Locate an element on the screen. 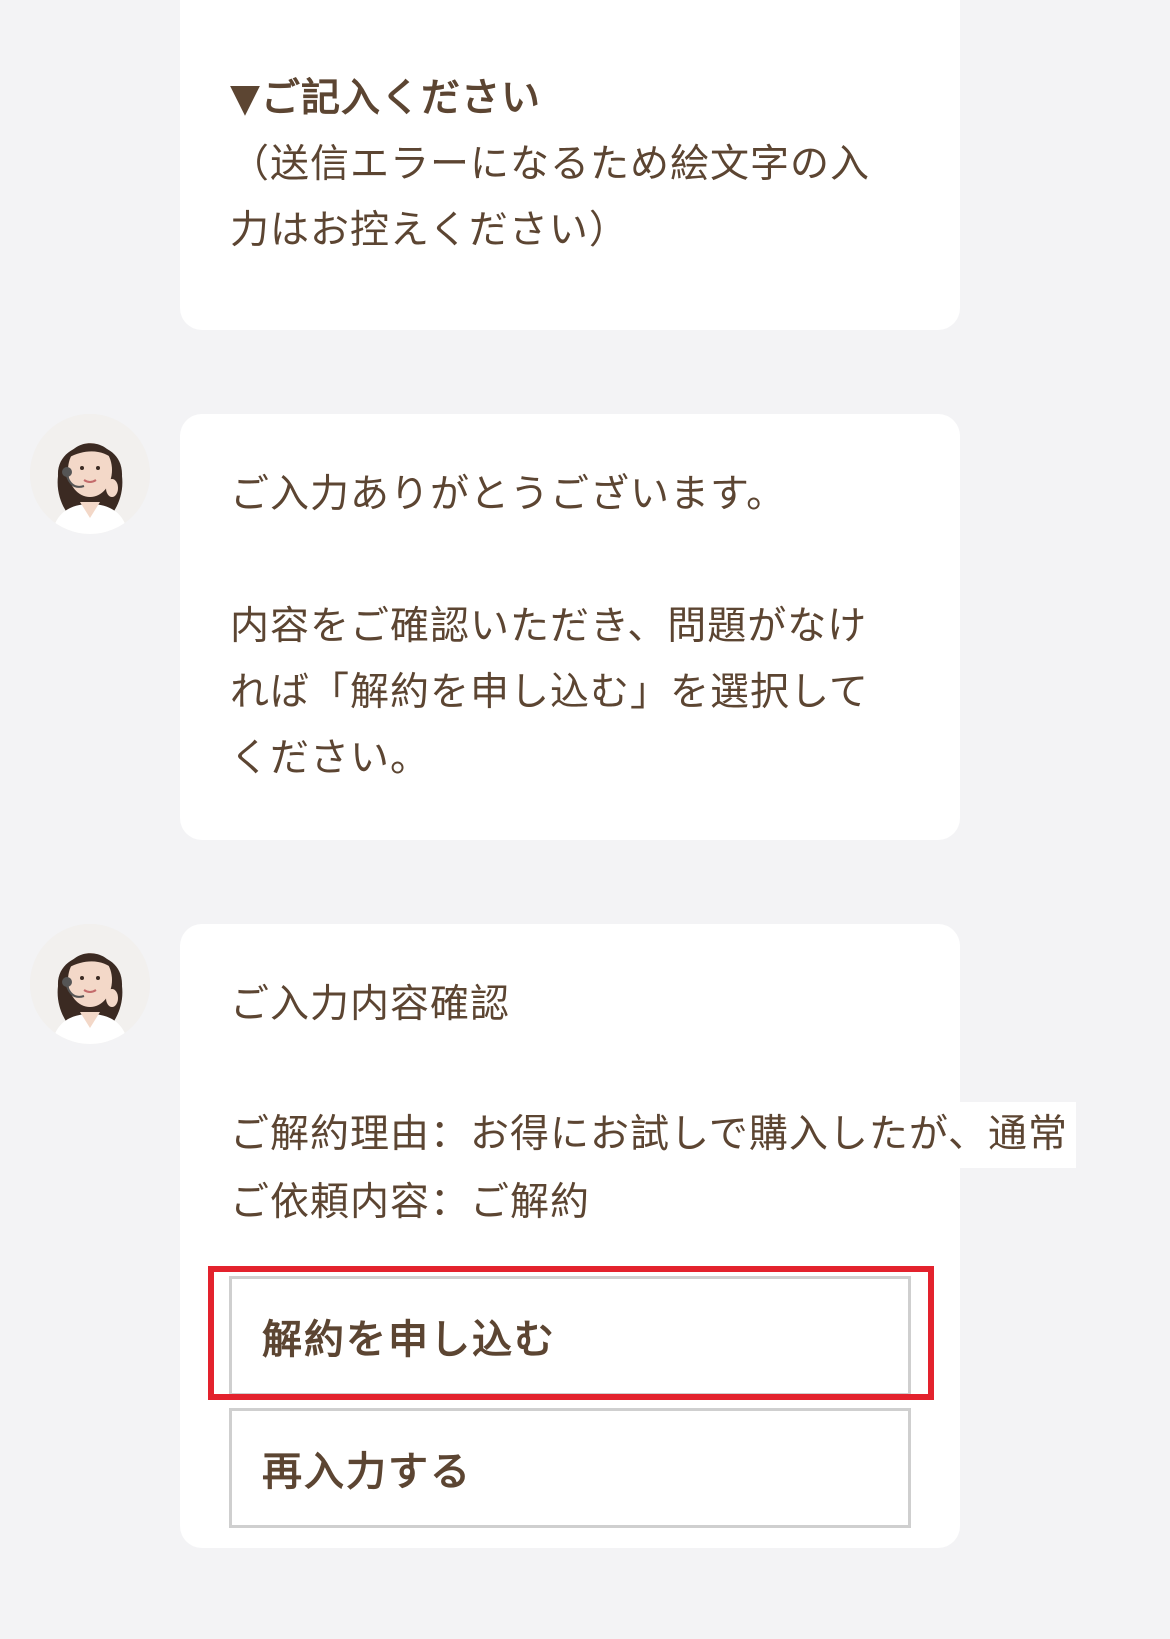 The height and width of the screenshot is (1639, 1170). message-line: れば「解約を申し込む」を選択して is located at coordinates (549, 692).